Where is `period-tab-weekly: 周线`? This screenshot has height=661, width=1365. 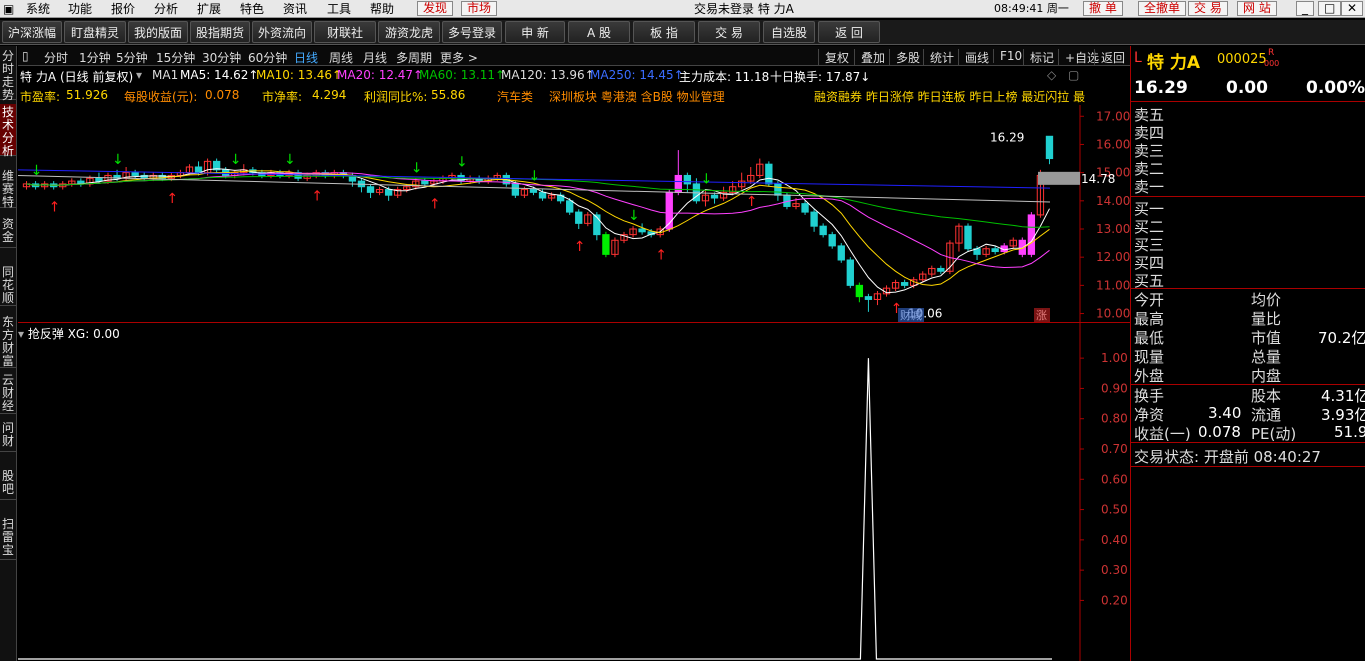 period-tab-weekly: 周线 is located at coordinates (341, 57).